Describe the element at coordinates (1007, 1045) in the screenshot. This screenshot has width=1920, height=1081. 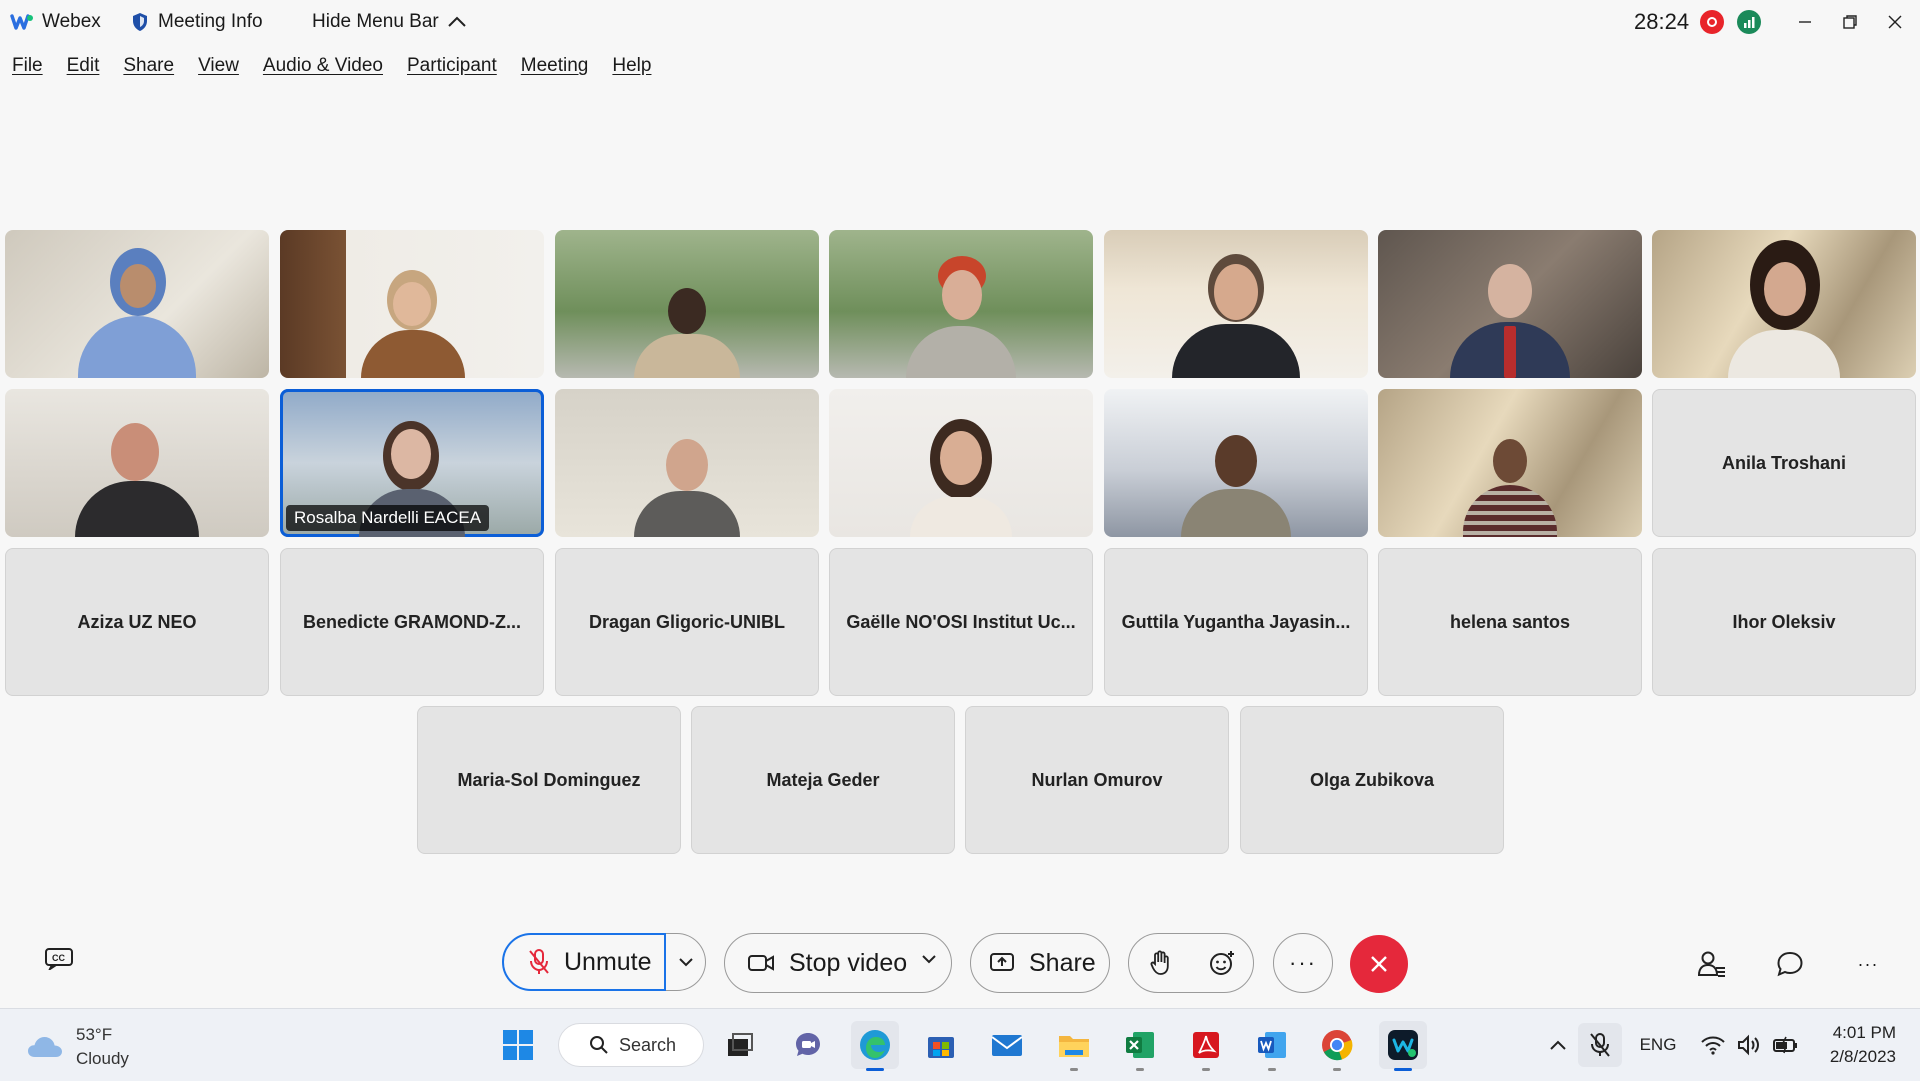
I see `taskbar-mail` at that location.